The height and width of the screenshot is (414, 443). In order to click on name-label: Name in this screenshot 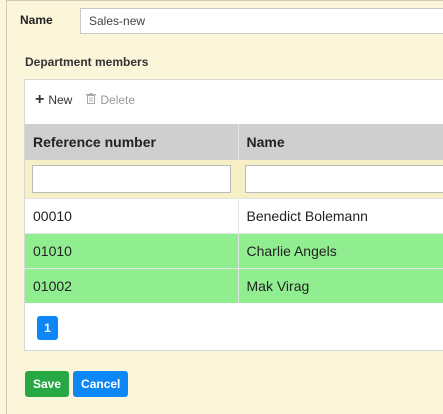, I will do `click(36, 20)`.